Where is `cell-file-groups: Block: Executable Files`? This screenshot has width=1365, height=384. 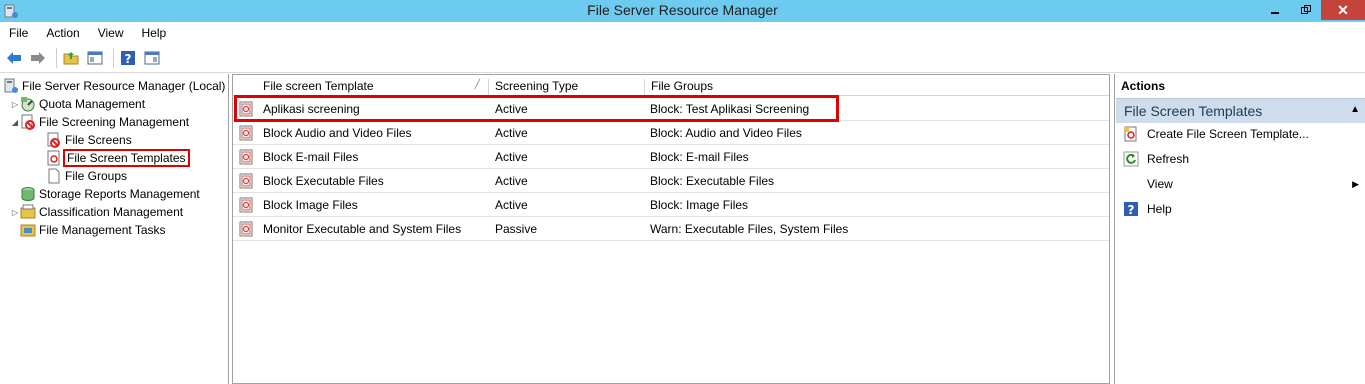
cell-file-groups: Block: Executable Files is located at coordinates (712, 181).